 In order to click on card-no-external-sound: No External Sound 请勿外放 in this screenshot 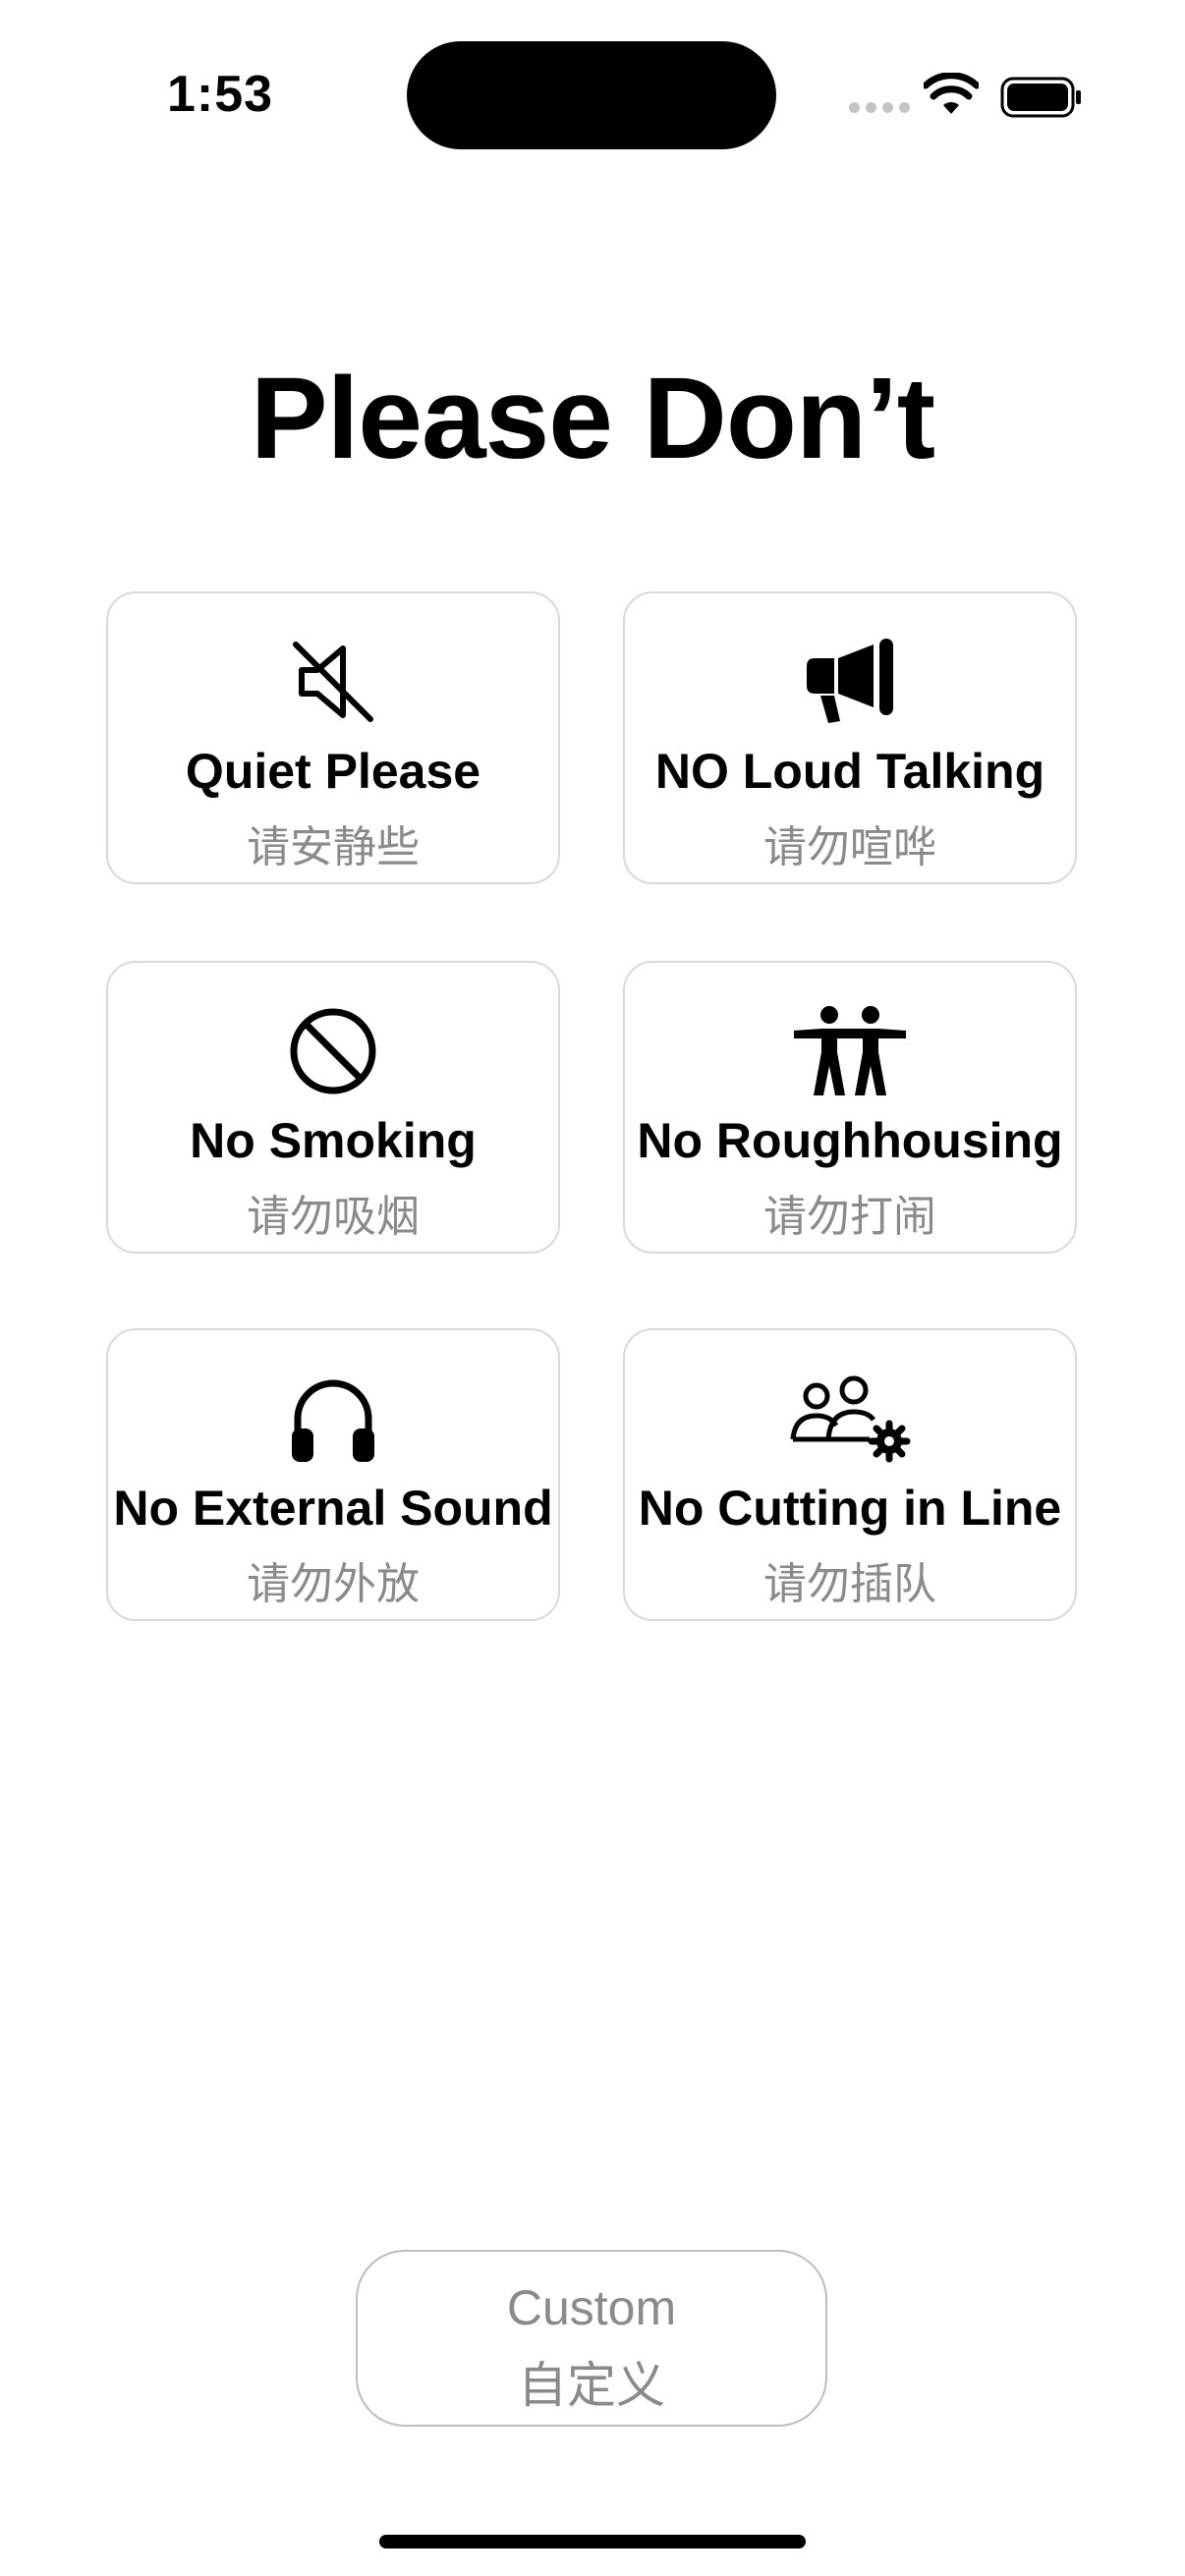, I will do `click(333, 1474)`.